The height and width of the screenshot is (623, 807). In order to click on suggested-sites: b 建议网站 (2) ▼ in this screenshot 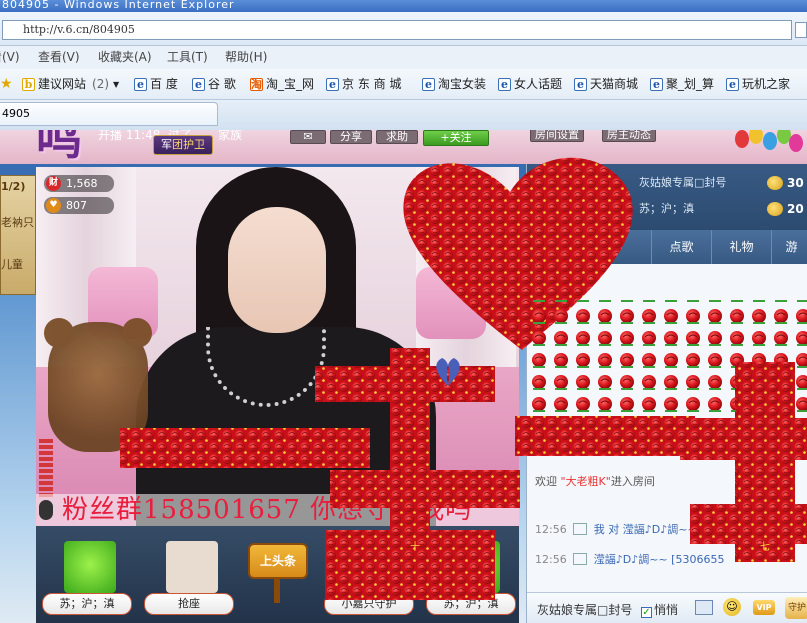, I will do `click(70, 84)`.